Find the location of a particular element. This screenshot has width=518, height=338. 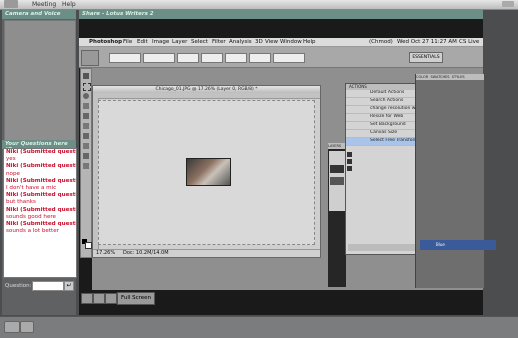

right-panels: COLOR SWATCHES STYLES Blue is located at coordinates (455, 181).